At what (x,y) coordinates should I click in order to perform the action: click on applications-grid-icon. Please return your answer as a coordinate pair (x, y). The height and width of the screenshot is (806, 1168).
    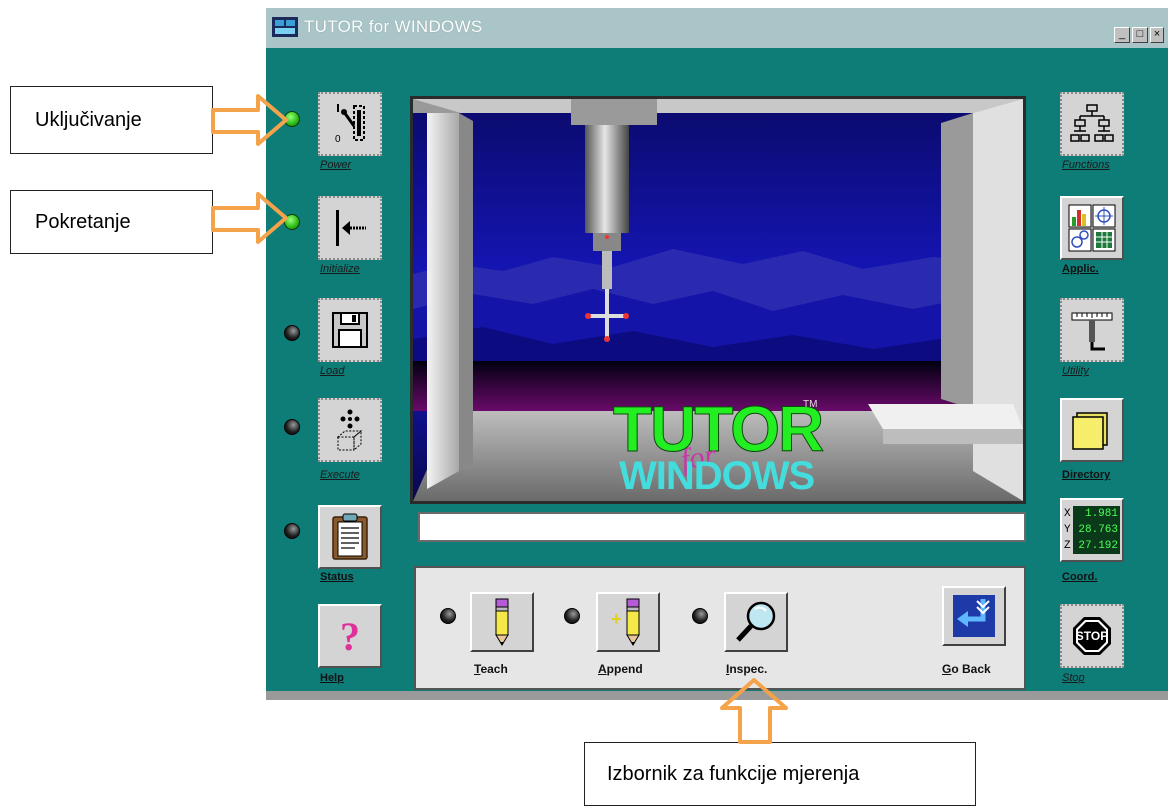
    Looking at the image, I should click on (1092, 228).